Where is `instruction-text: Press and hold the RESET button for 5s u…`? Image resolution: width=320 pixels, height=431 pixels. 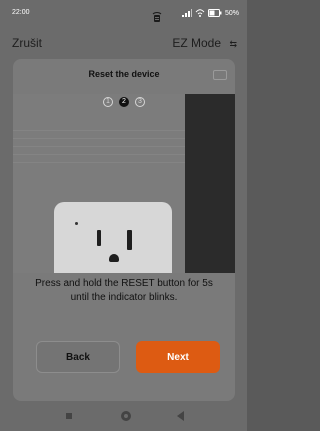 instruction-text: Press and hold the RESET button for 5s u… is located at coordinates (124, 290).